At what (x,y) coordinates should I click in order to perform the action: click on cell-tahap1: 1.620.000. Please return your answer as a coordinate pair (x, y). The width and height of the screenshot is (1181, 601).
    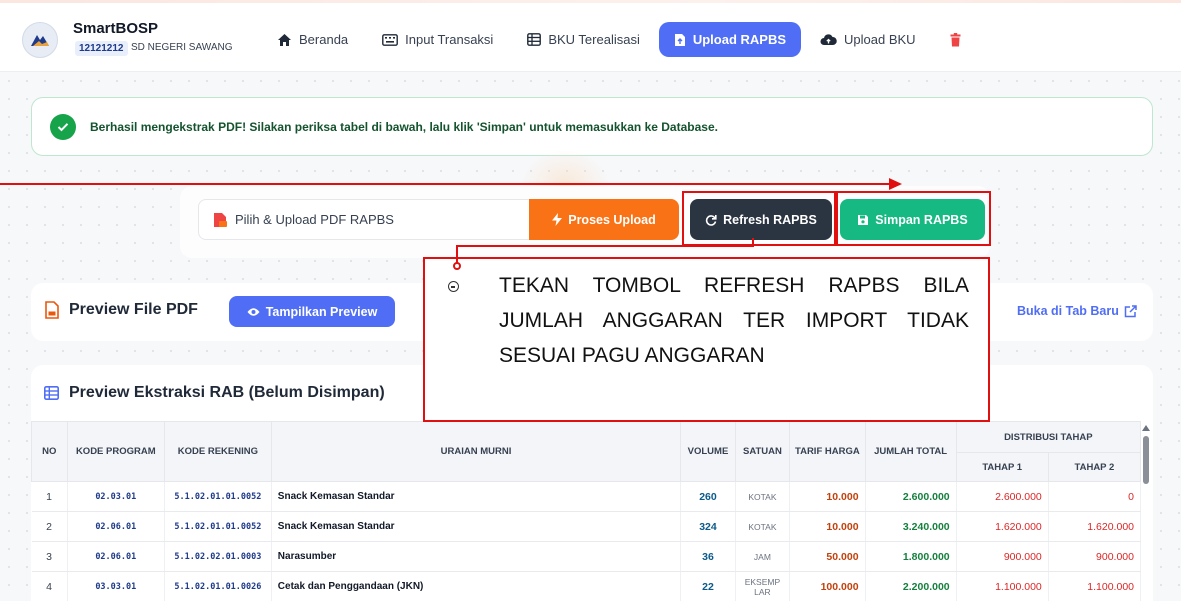
    Looking at the image, I should click on (1002, 526).